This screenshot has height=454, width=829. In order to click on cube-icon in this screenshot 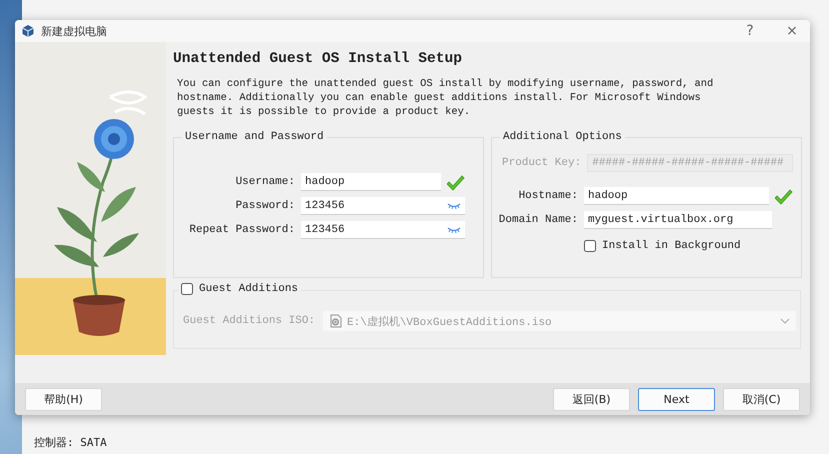, I will do `click(28, 31)`.